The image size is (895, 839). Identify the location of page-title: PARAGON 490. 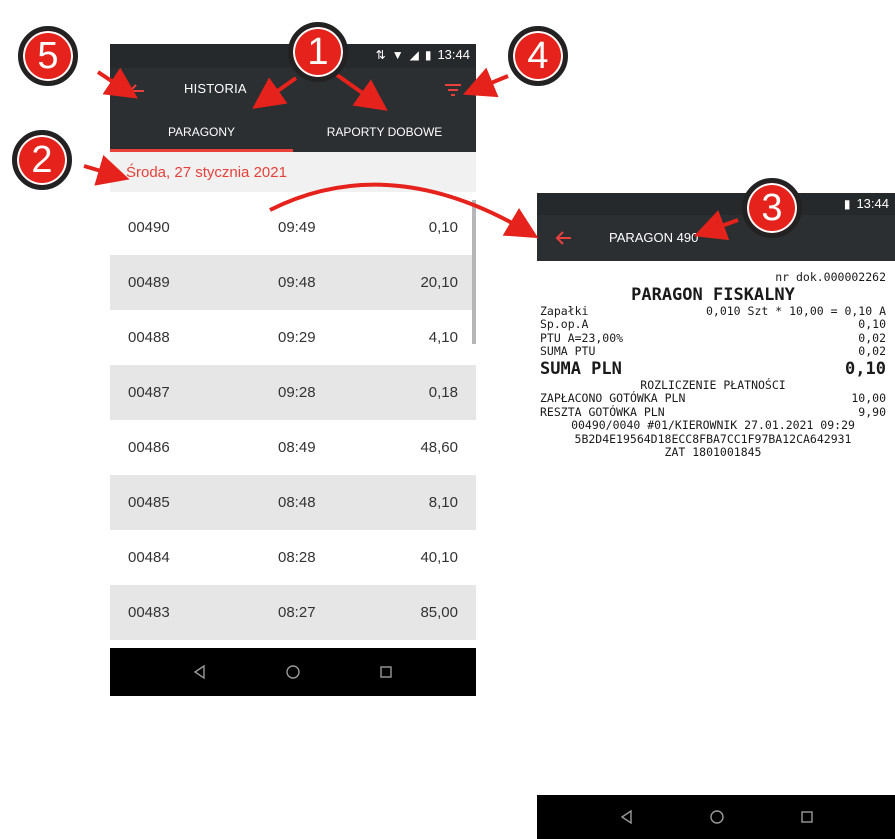
(654, 237).